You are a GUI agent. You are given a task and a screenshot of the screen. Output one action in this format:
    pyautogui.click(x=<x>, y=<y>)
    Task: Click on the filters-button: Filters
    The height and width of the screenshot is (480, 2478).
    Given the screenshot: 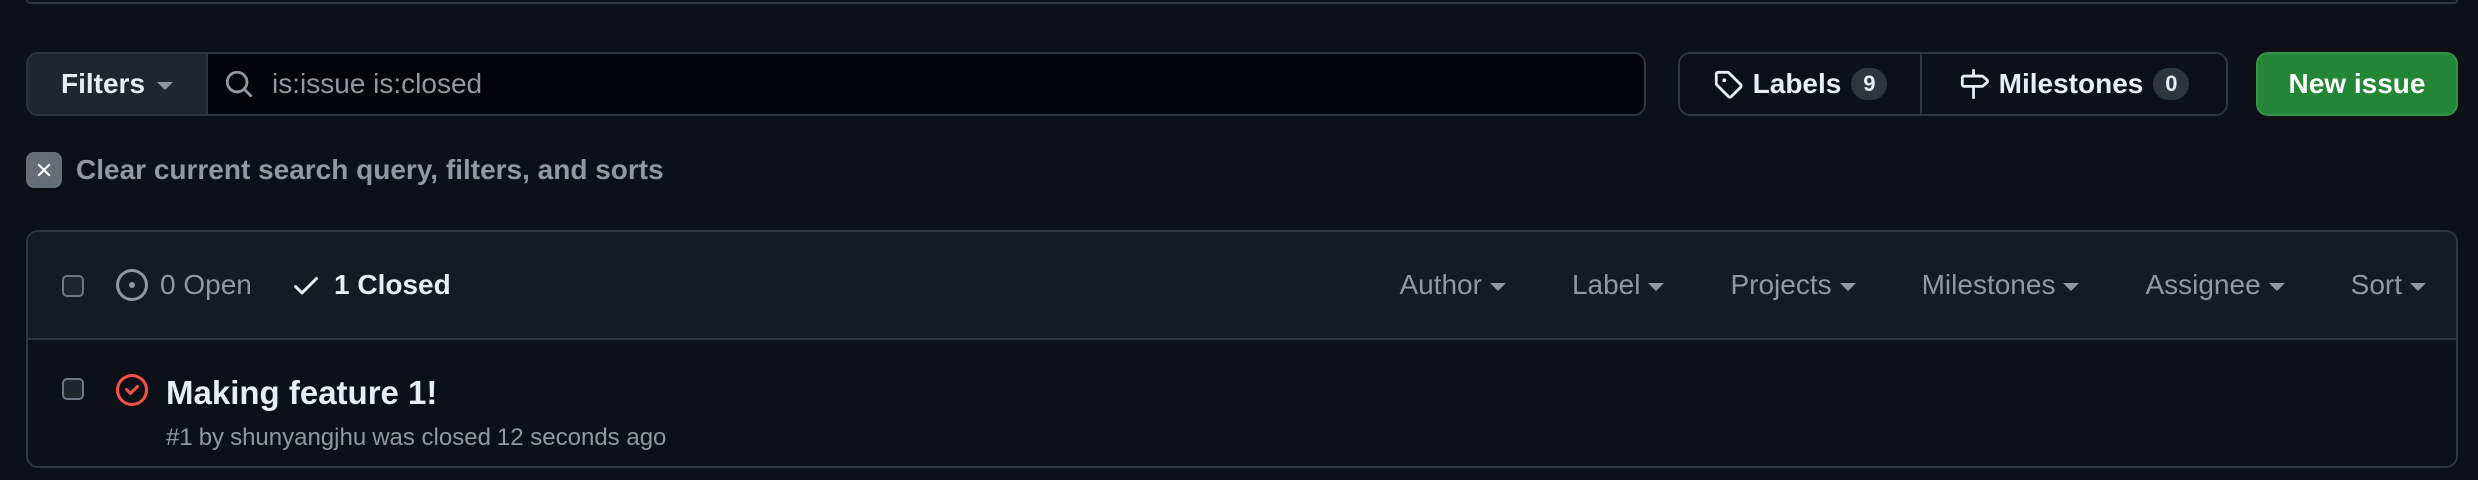 What is the action you would take?
    pyautogui.click(x=118, y=84)
    